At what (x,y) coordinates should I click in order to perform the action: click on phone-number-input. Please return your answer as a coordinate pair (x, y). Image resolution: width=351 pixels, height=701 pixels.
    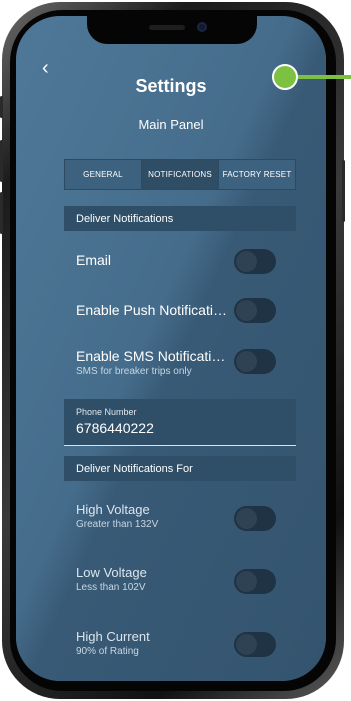
    Looking at the image, I should click on (180, 428).